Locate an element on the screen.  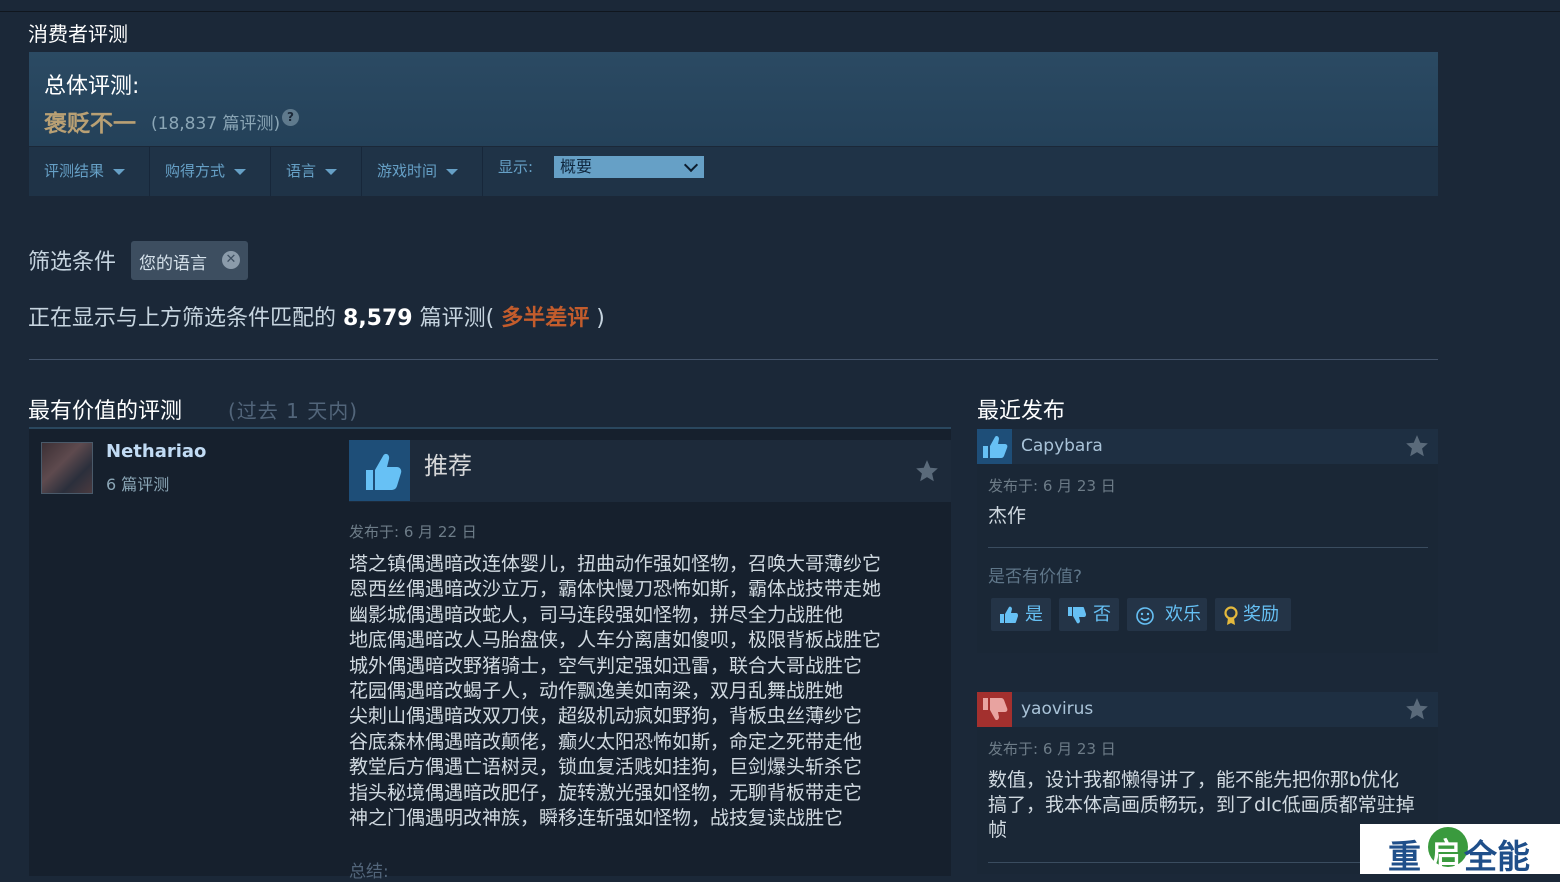
review-author: Nethariao is located at coordinates (156, 451).